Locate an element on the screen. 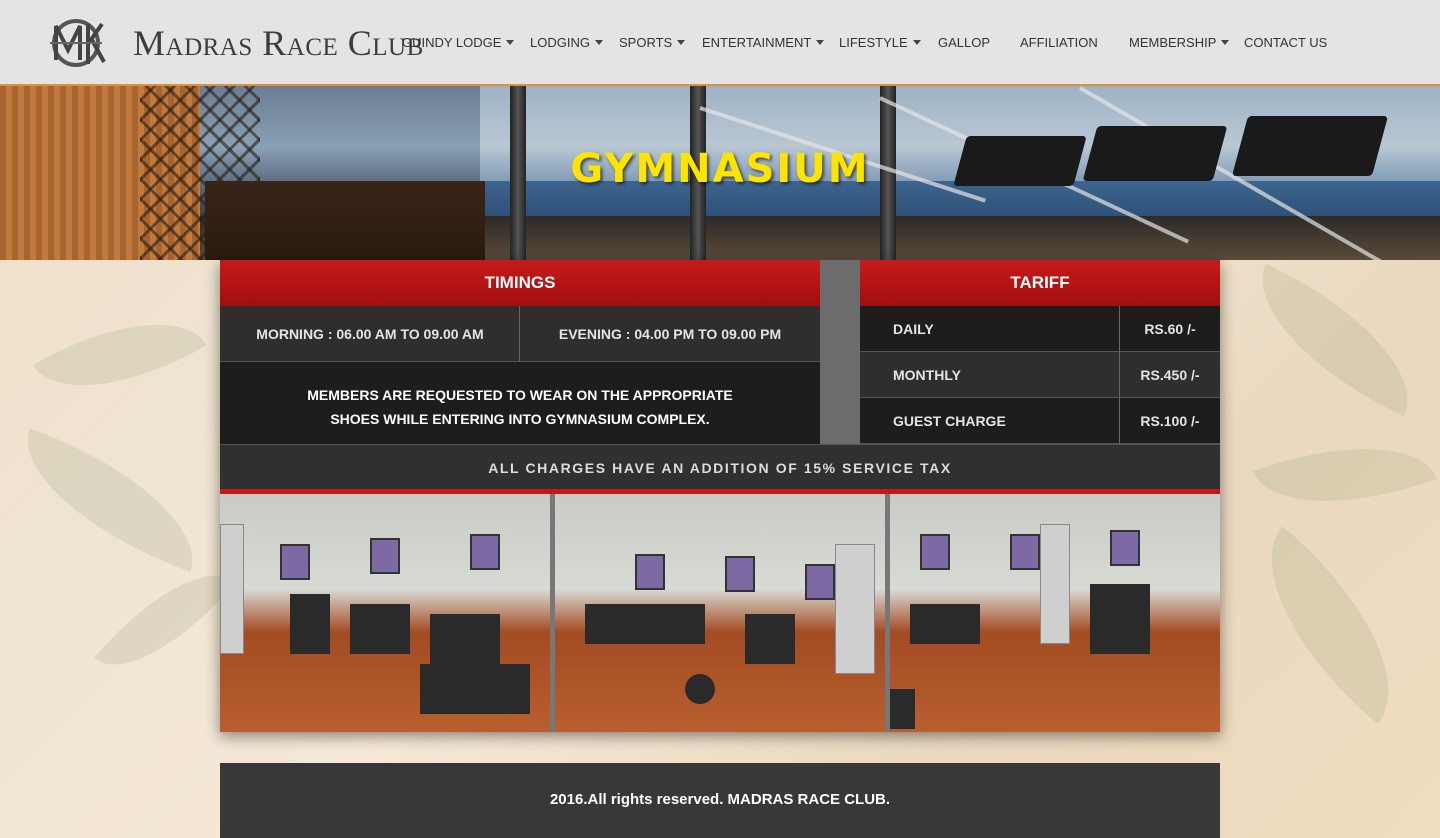 Image resolution: width=1440 pixels, height=838 pixels. timings-heading: TIMINGS is located at coordinates (520, 283).